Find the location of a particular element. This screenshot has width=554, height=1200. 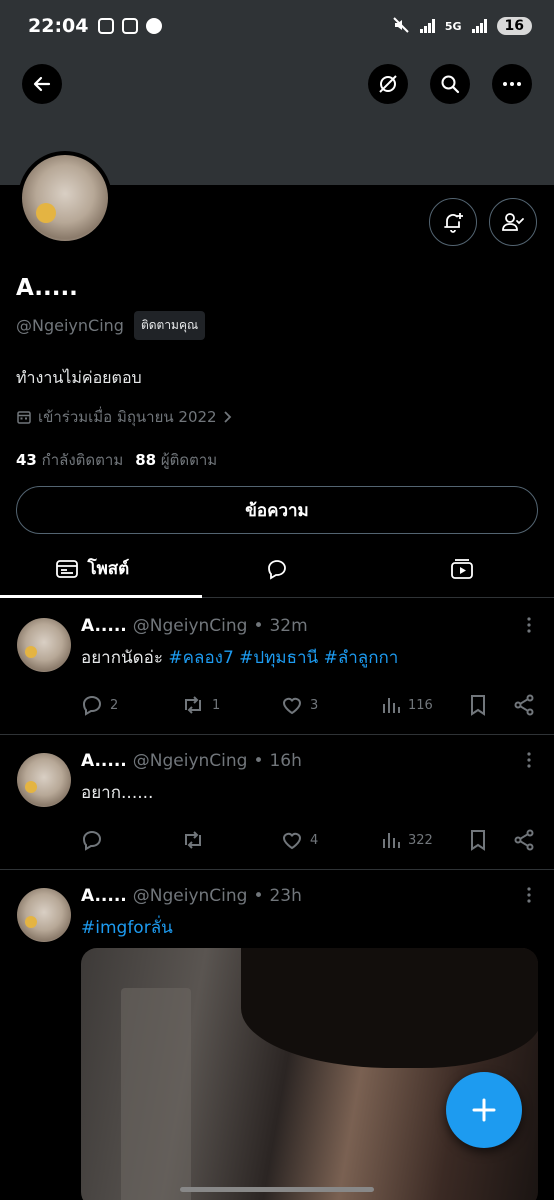

tweet-hashtags: #คลอง7 #ปทุมธานี #ลำลูกกา is located at coordinates (283, 658).